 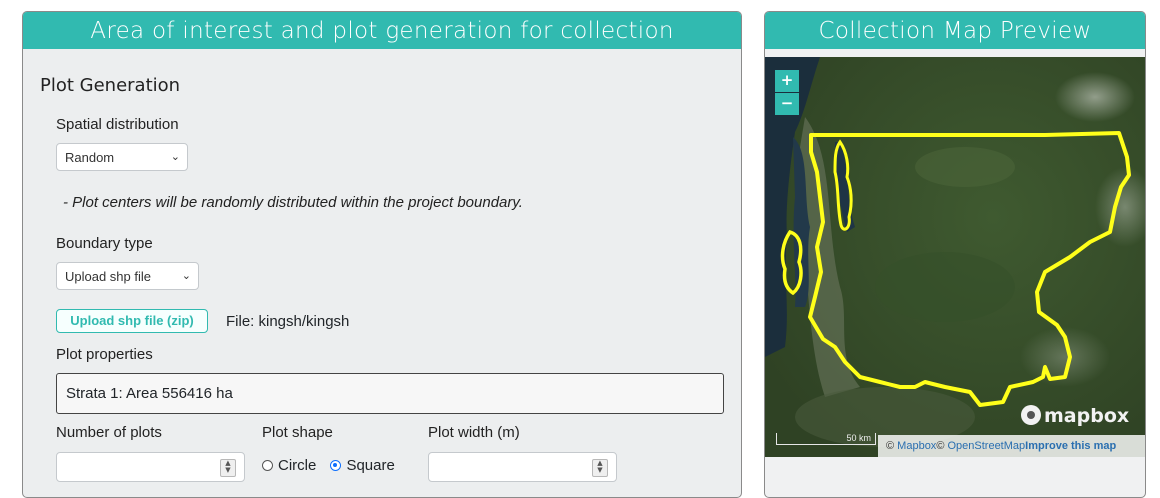 I want to click on boundary-type-select: Upload shp file ⌄, so click(x=127, y=276).